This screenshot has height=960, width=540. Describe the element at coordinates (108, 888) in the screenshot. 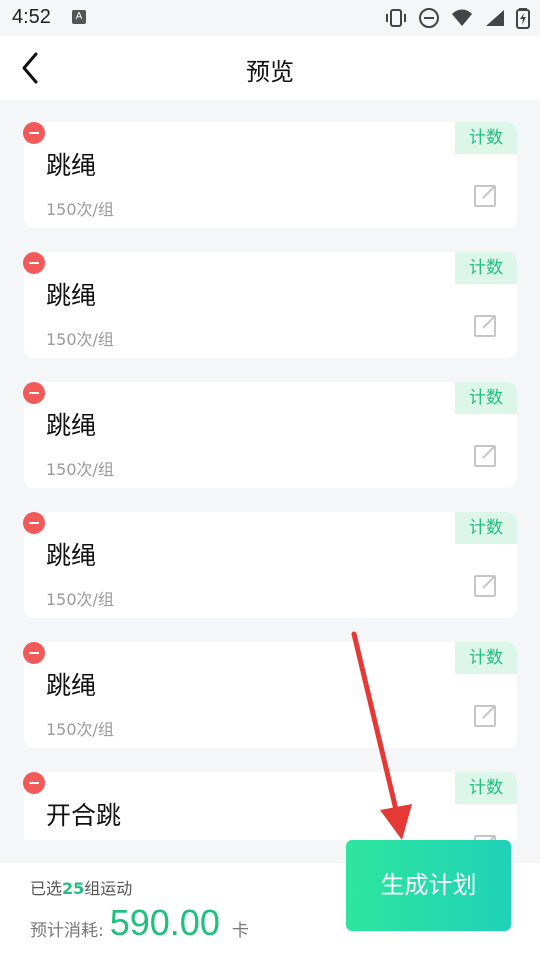

I see `selected-suffix: 组运动` at that location.